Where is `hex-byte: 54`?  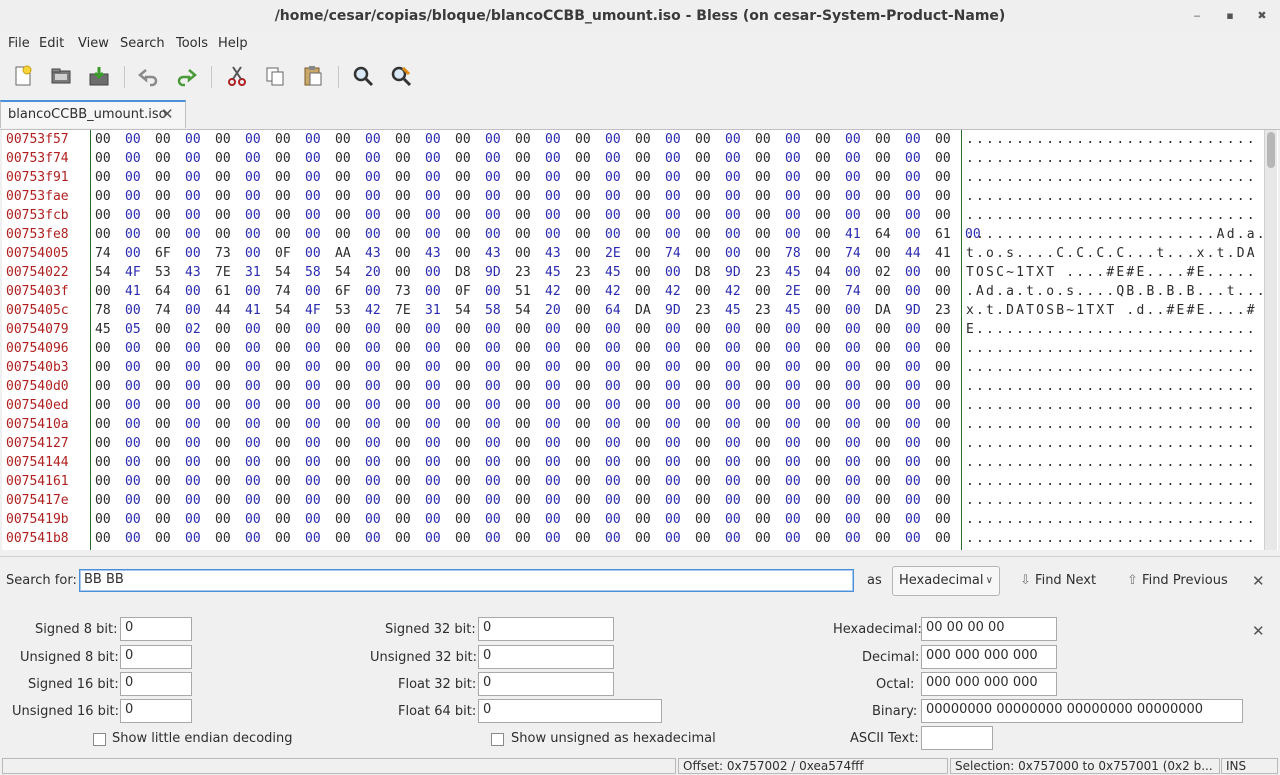
hex-byte: 54 is located at coordinates (103, 272).